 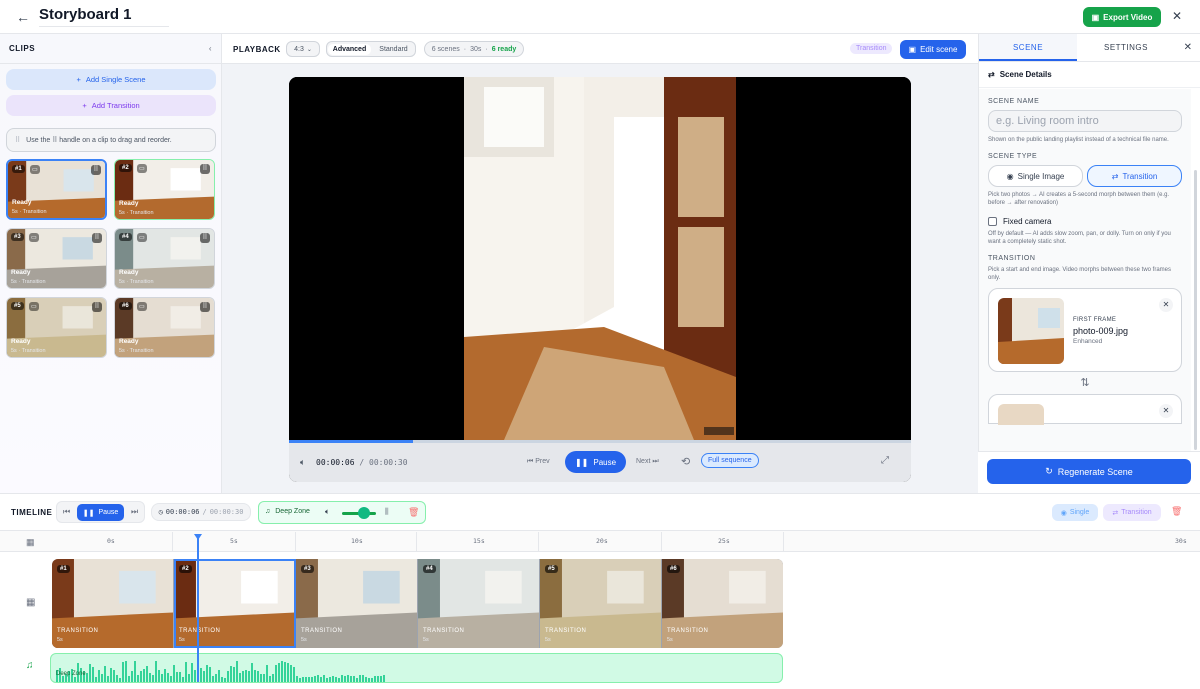 What do you see at coordinates (685, 461) in the screenshot?
I see `loop-icon: ⟲` at bounding box center [685, 461].